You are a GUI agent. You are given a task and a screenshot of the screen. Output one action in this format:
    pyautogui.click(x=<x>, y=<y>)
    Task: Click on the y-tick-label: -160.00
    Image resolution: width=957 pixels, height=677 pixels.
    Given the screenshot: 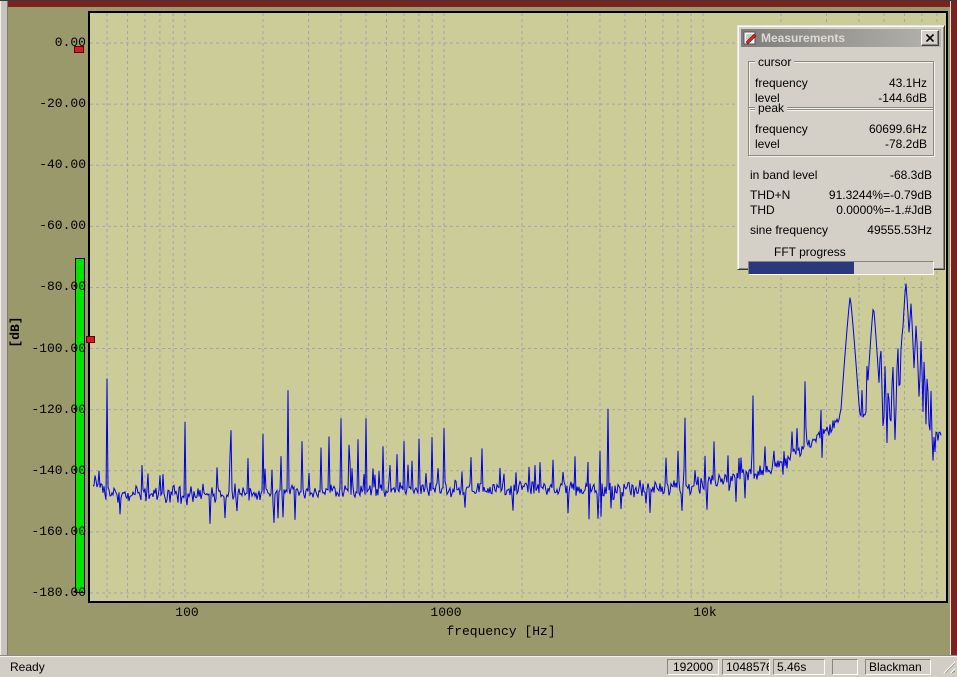 What is the action you would take?
    pyautogui.click(x=58, y=531)
    